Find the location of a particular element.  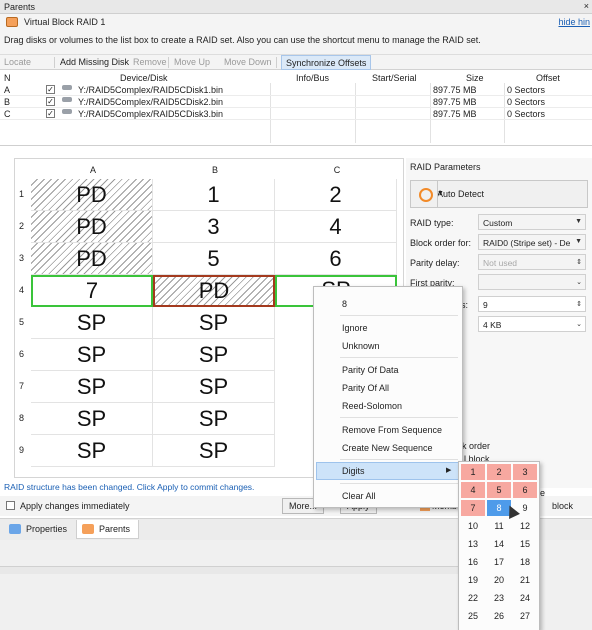

grid-cell: 5 is located at coordinates (214, 259).